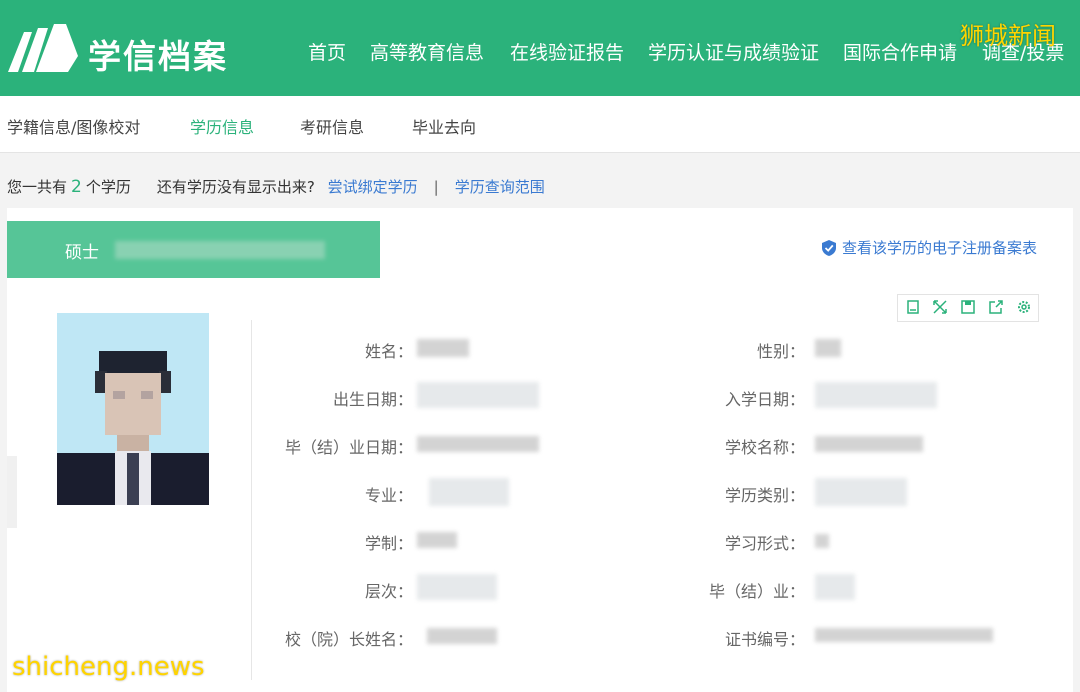 The width and height of the screenshot is (1080, 692). I want to click on degree-summary: 您一共有 2 个学历 还有学历没有显示出来? 尝试绑定学历 | 学历查询范围, so click(276, 186).